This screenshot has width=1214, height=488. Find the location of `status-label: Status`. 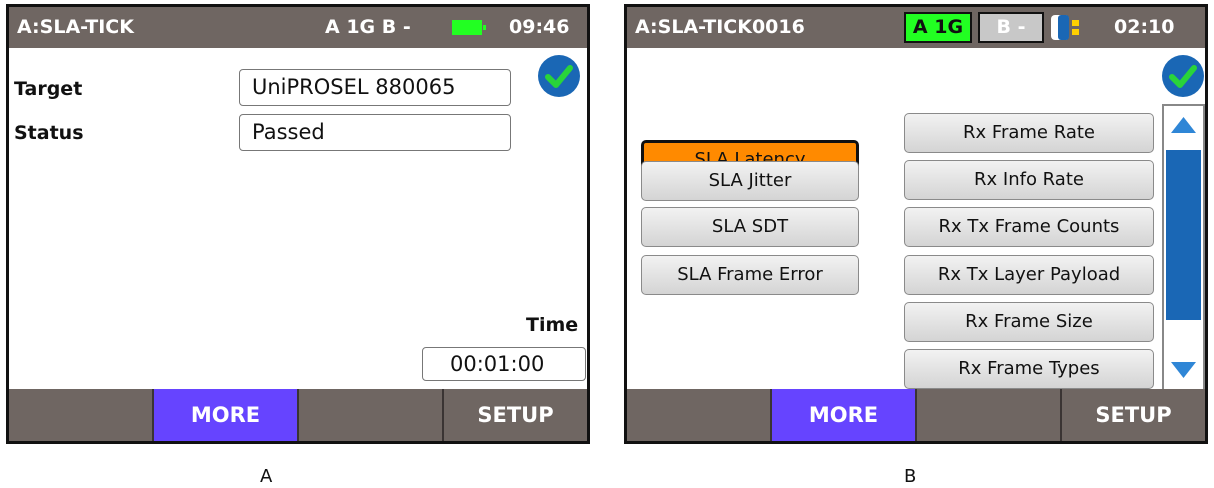

status-label: Status is located at coordinates (49, 133).